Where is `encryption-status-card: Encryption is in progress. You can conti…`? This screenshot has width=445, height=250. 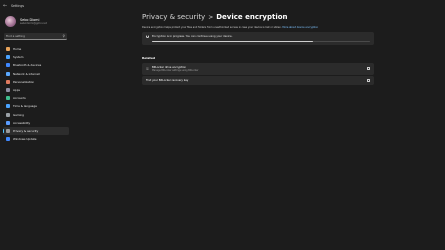 encryption-status-card: Encryption is in progress. You can conti… is located at coordinates (258, 38).